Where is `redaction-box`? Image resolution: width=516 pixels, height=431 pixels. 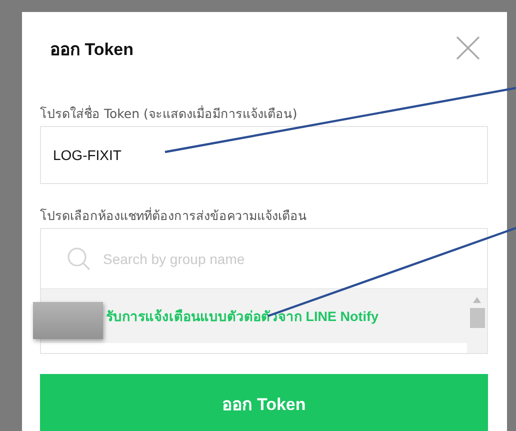
redaction-box is located at coordinates (68, 320).